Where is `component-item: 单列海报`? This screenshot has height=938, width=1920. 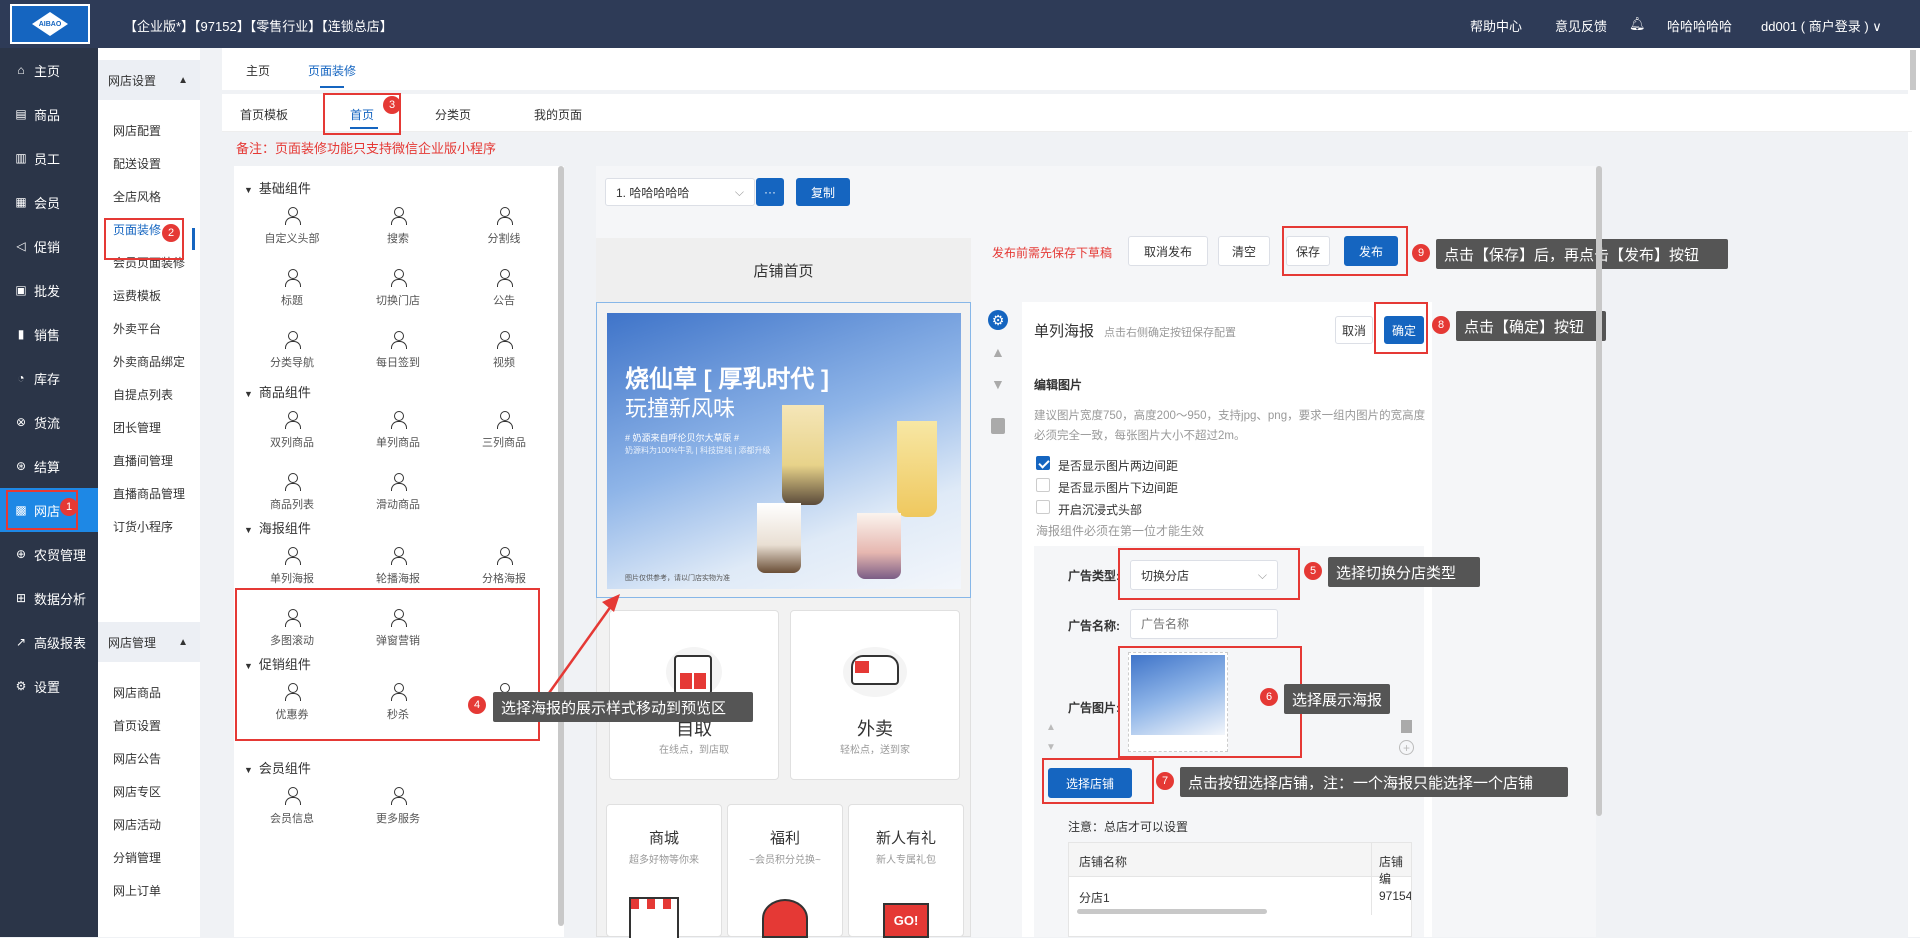 component-item: 单列海报 is located at coordinates (292, 566).